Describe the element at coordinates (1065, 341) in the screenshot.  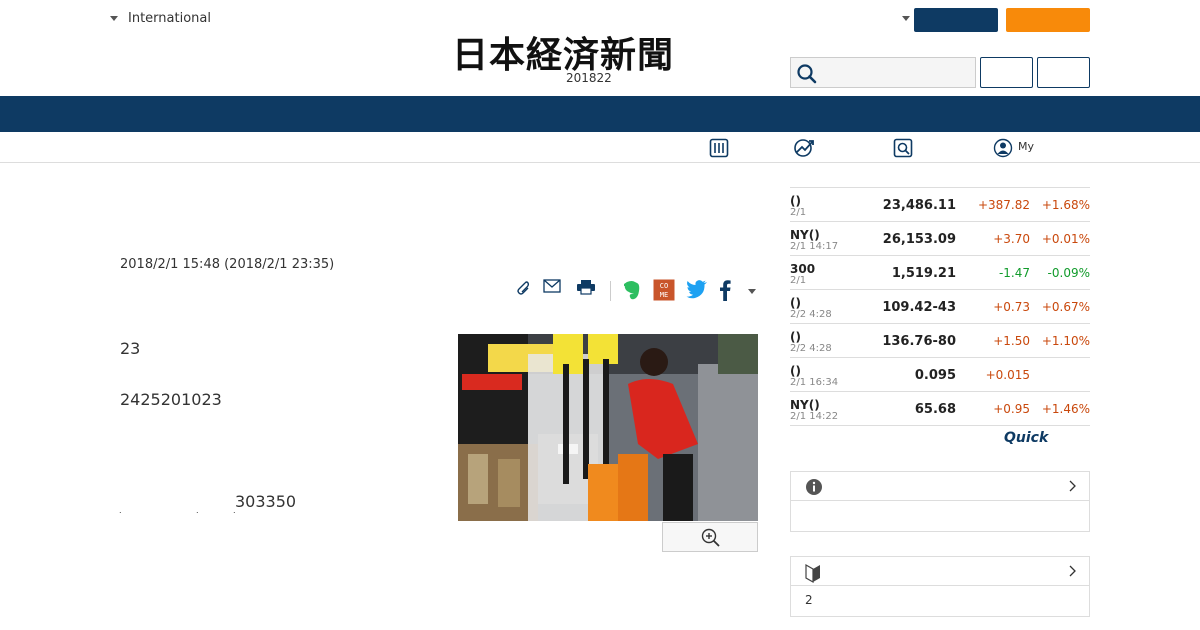
I see `market-percent: +1.10%` at that location.